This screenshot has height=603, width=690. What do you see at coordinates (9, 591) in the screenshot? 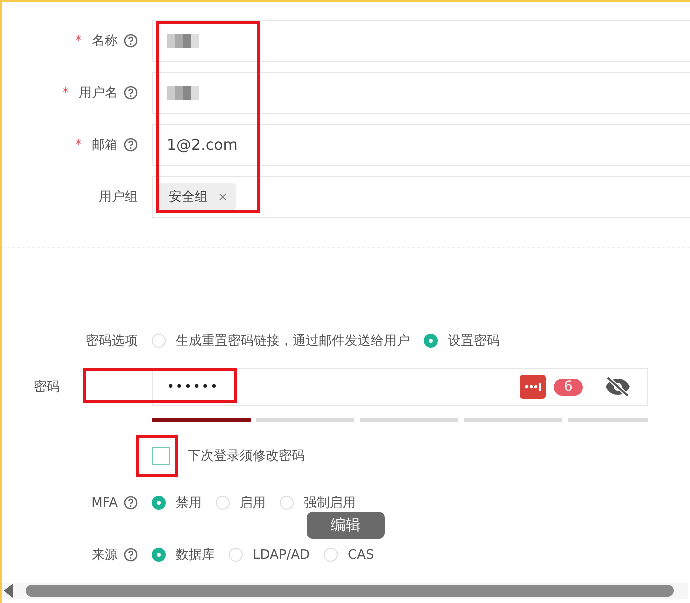
I see `scroll-left-arrow-icon` at bounding box center [9, 591].